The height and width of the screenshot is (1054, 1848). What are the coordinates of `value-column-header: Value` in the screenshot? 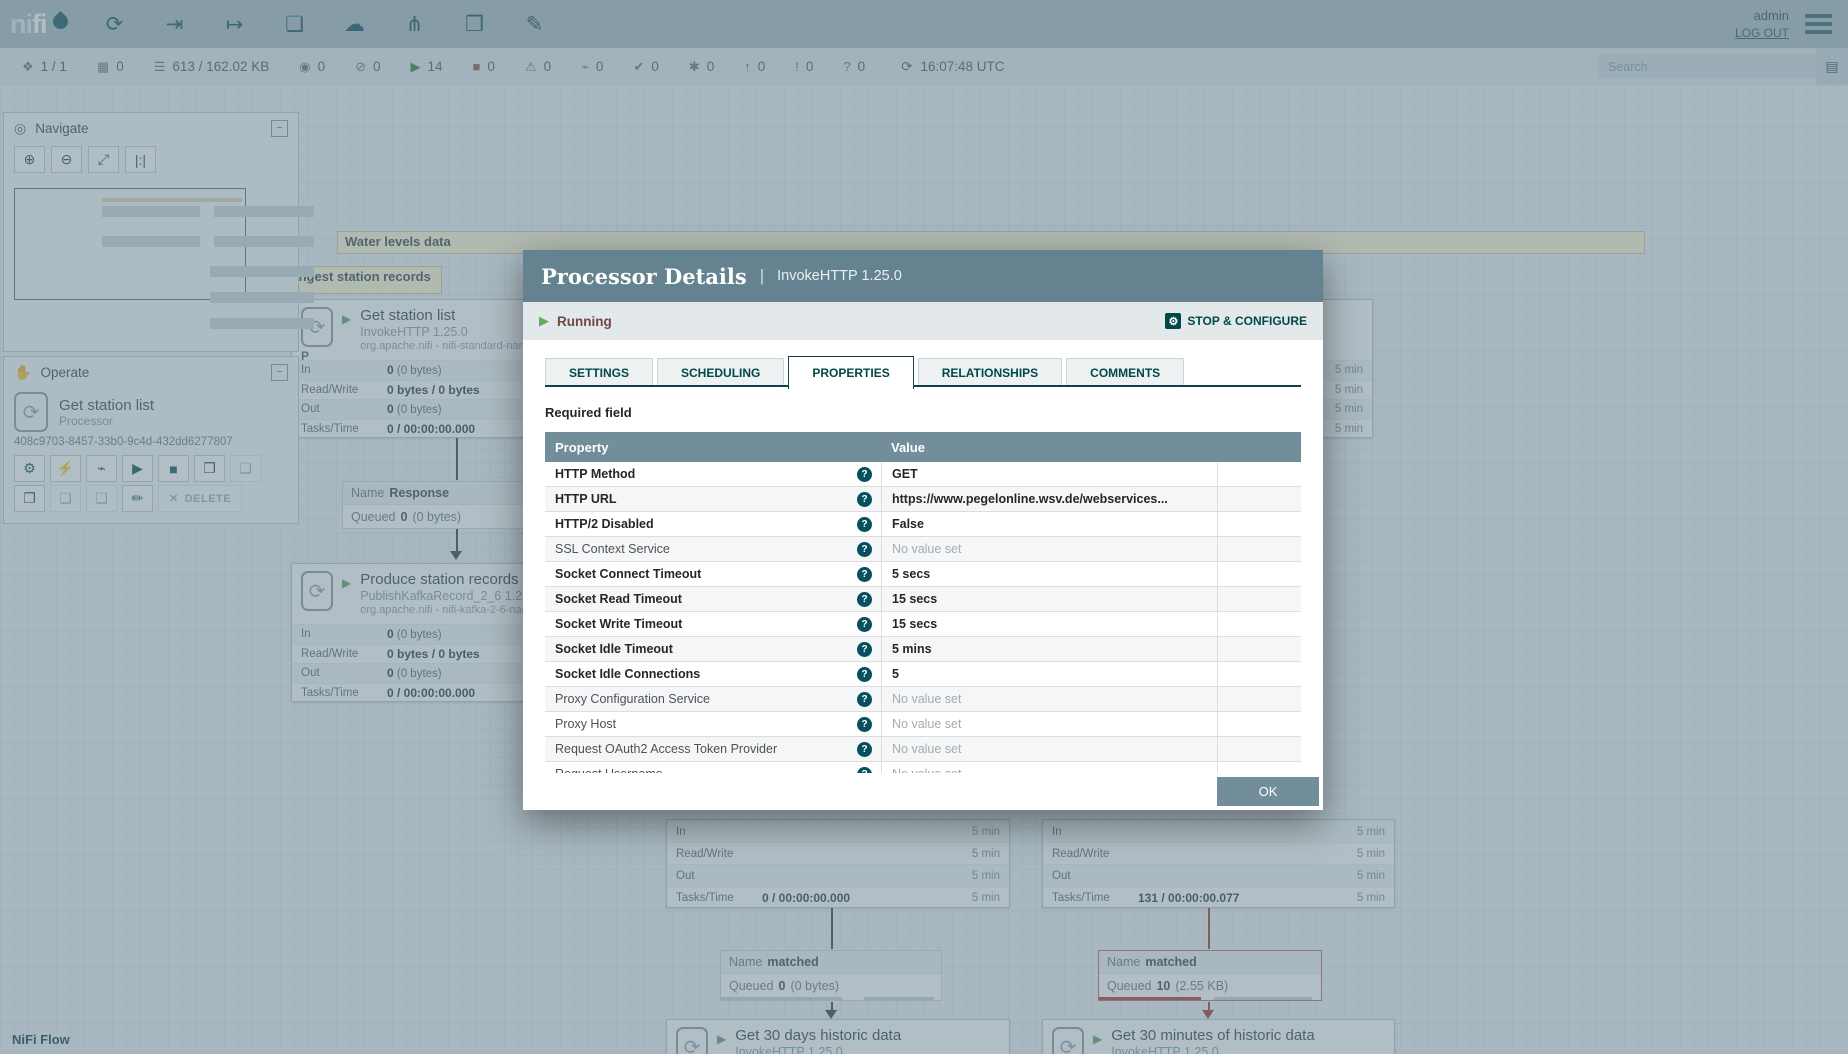 It's located at (908, 447).